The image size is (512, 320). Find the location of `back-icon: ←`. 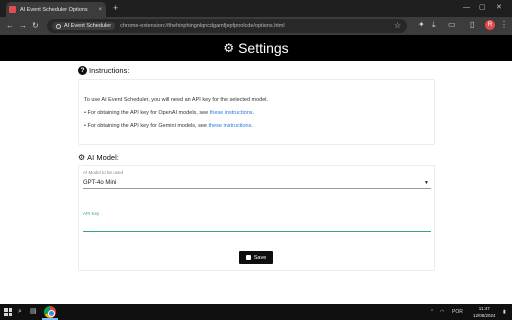

back-icon: ← is located at coordinates (10, 26).